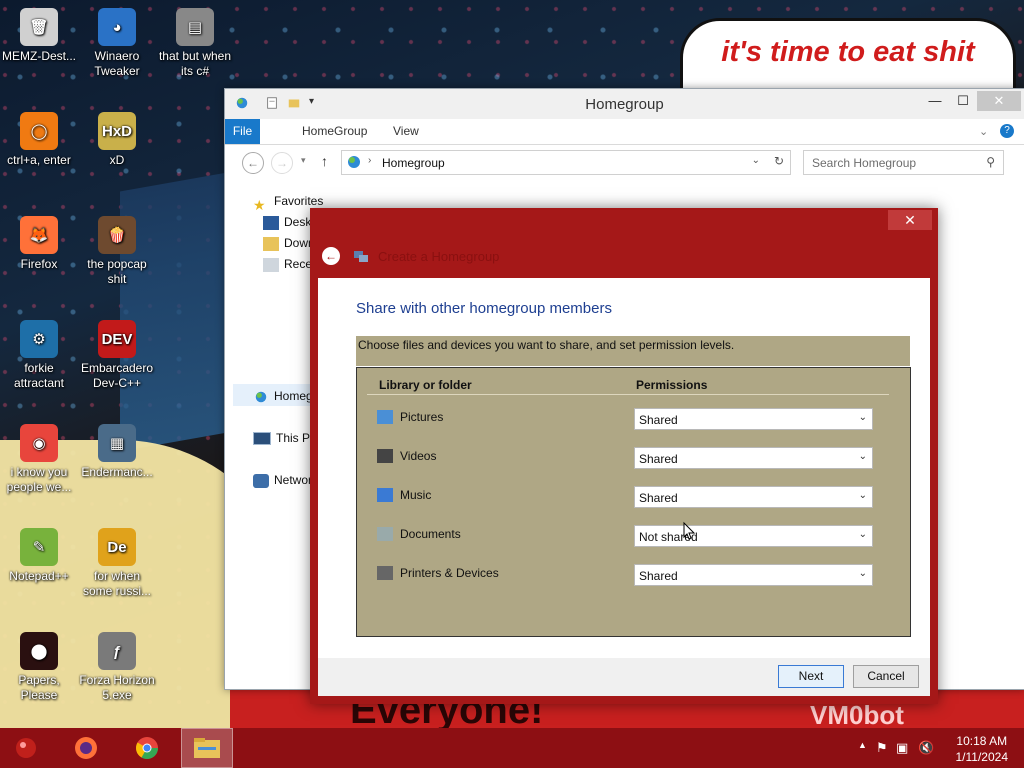  What do you see at coordinates (779, 161) in the screenshot?
I see `refresh-icon: ↻` at bounding box center [779, 161].